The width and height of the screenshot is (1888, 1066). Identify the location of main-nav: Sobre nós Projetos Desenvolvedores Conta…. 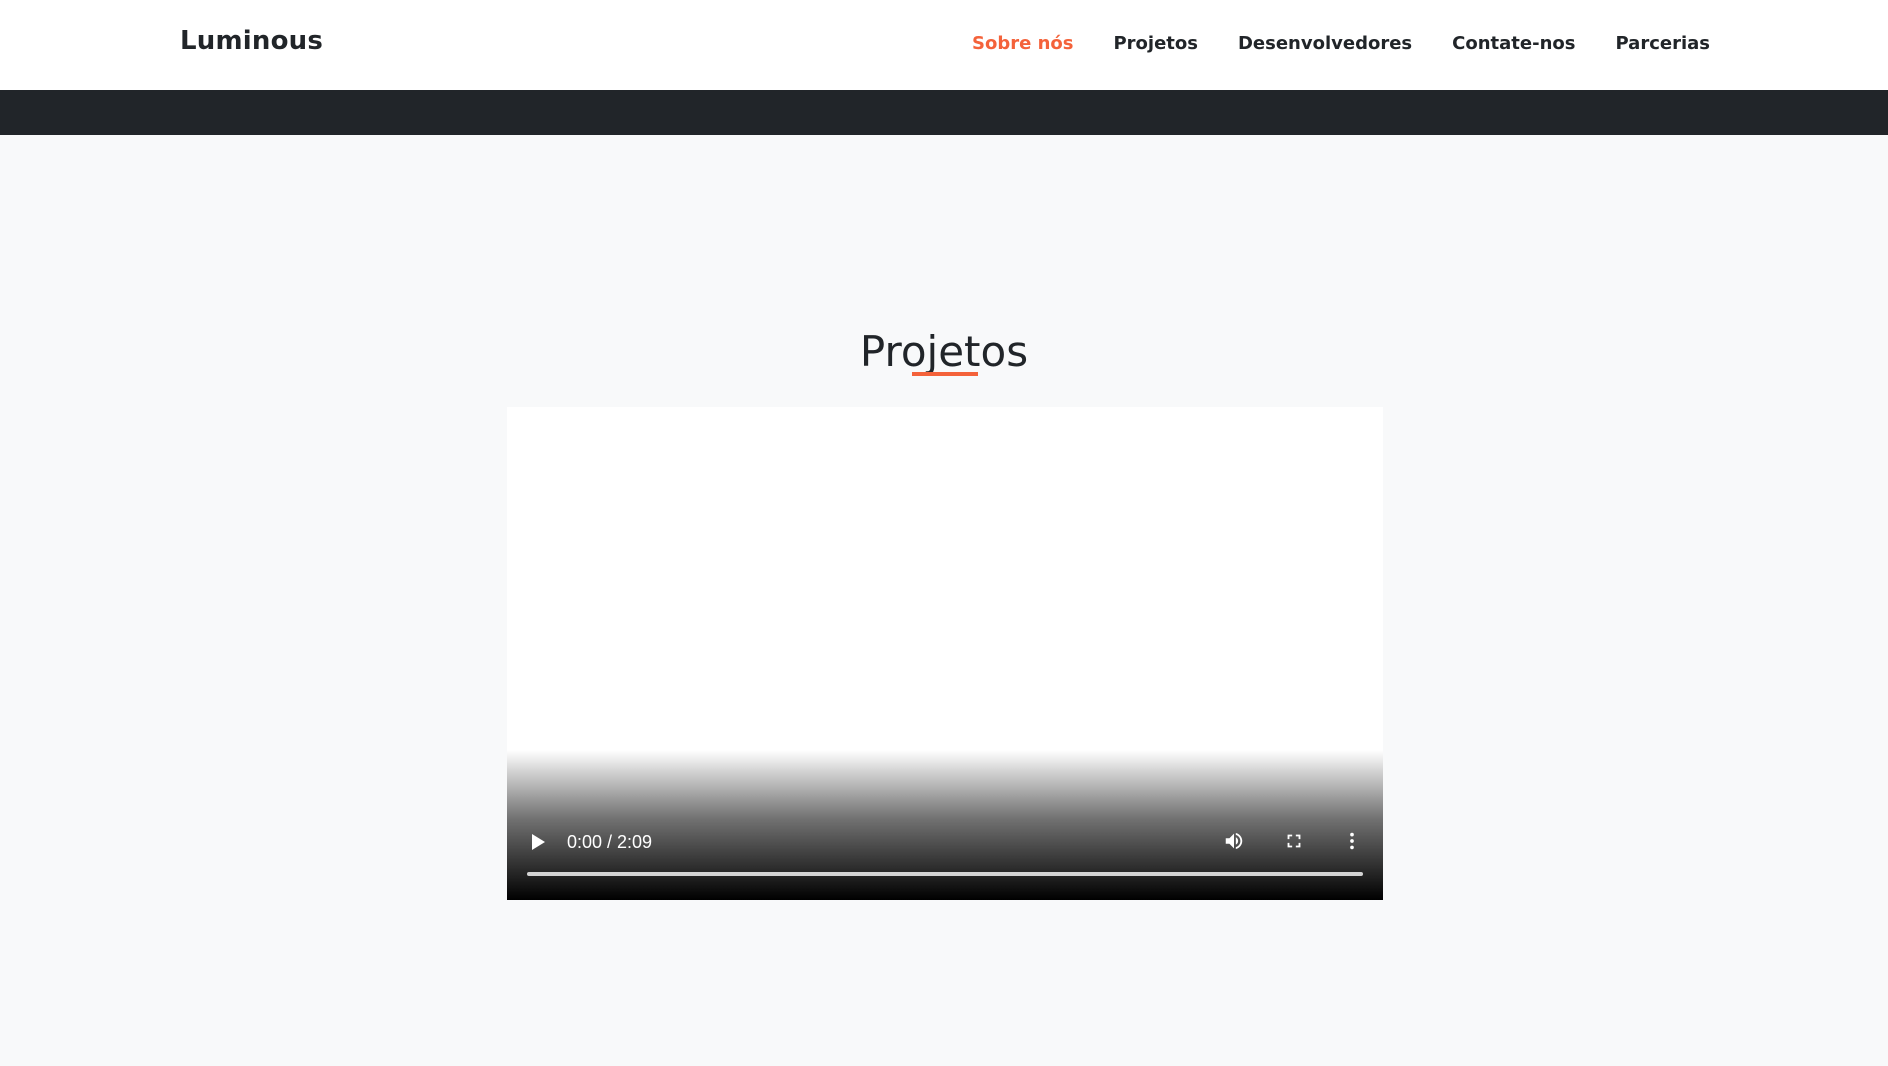
(1341, 43).